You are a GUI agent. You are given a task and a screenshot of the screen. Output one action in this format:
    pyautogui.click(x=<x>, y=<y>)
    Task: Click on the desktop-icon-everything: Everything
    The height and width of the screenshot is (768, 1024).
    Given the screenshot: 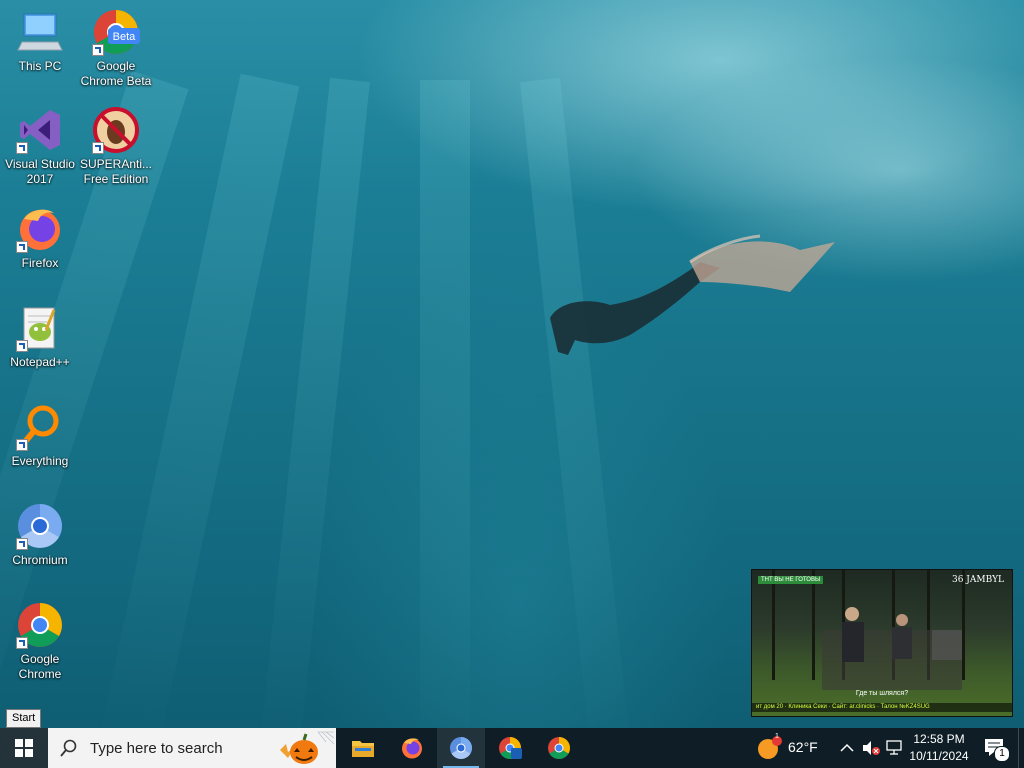 What is the action you would take?
    pyautogui.click(x=40, y=436)
    